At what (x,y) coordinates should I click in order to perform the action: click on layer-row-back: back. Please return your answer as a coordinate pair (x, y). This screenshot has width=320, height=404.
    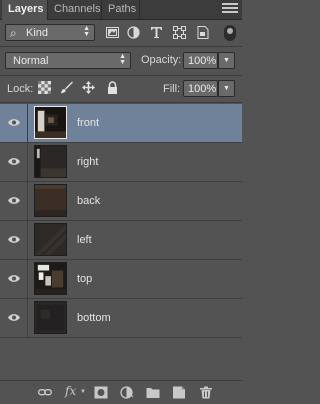
    Looking at the image, I should click on (121, 201).